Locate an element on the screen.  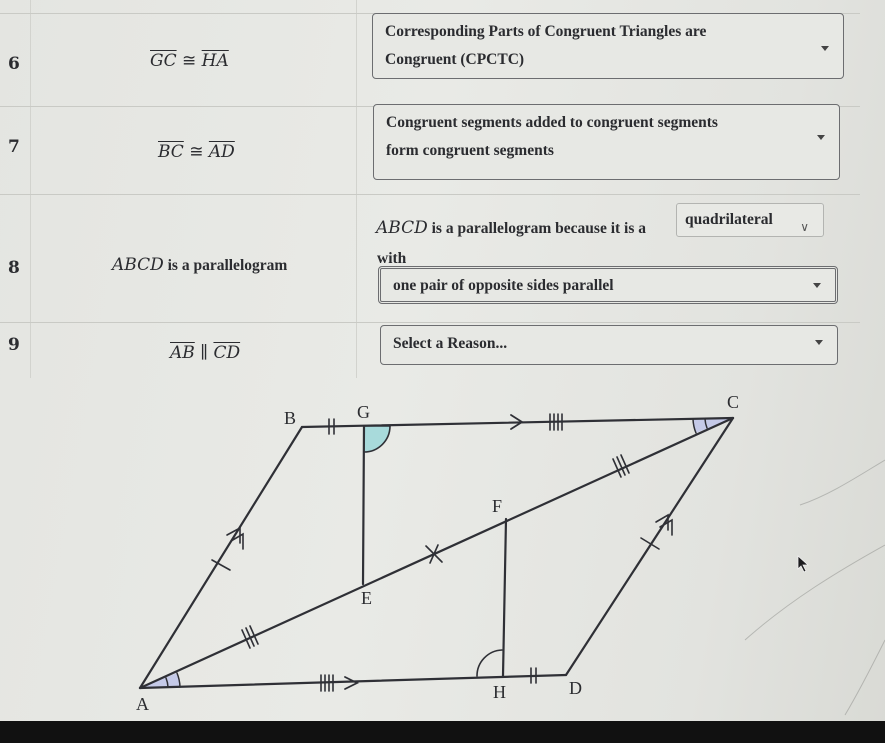
x-mark is located at coordinates (434, 554).